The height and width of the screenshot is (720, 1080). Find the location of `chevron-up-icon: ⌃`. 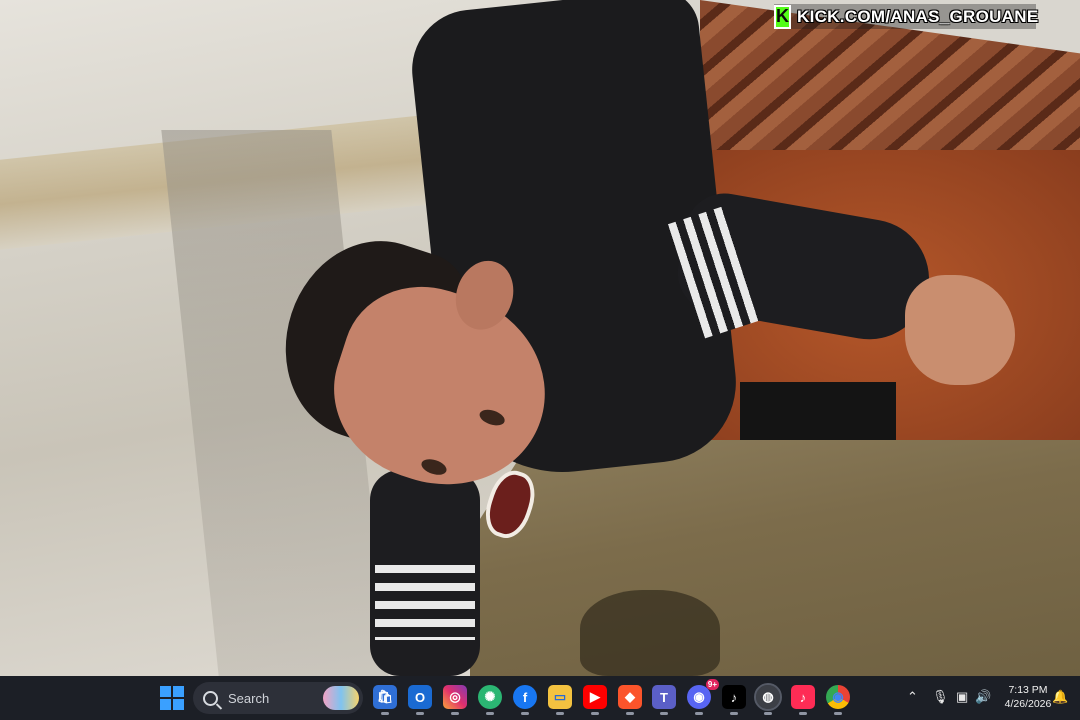

chevron-up-icon: ⌃ is located at coordinates (912, 697).